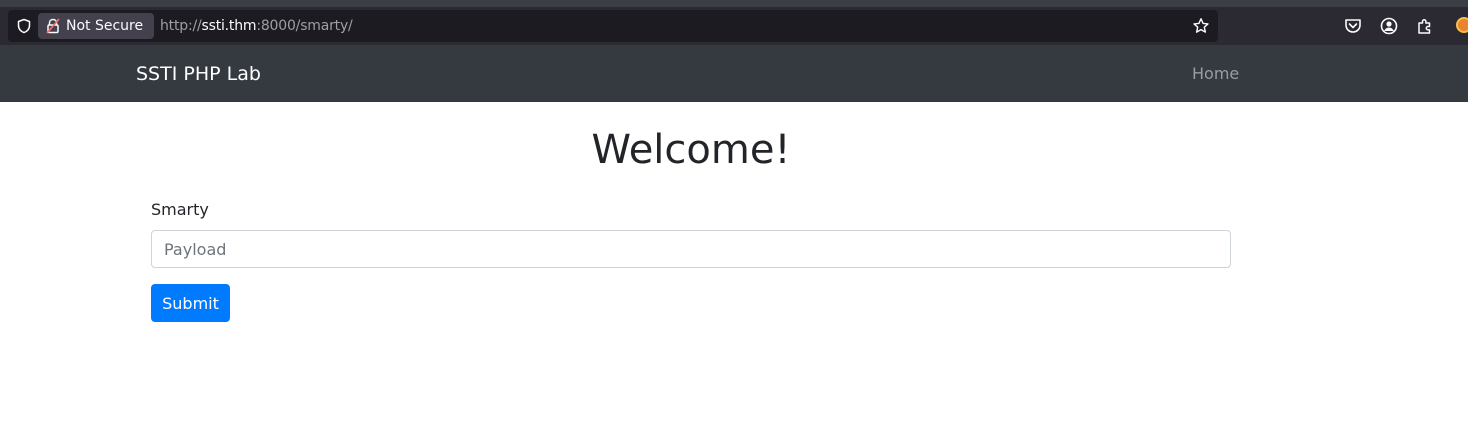 This screenshot has width=1468, height=426. What do you see at coordinates (105, 26) in the screenshot?
I see `security-label: Not Secure` at bounding box center [105, 26].